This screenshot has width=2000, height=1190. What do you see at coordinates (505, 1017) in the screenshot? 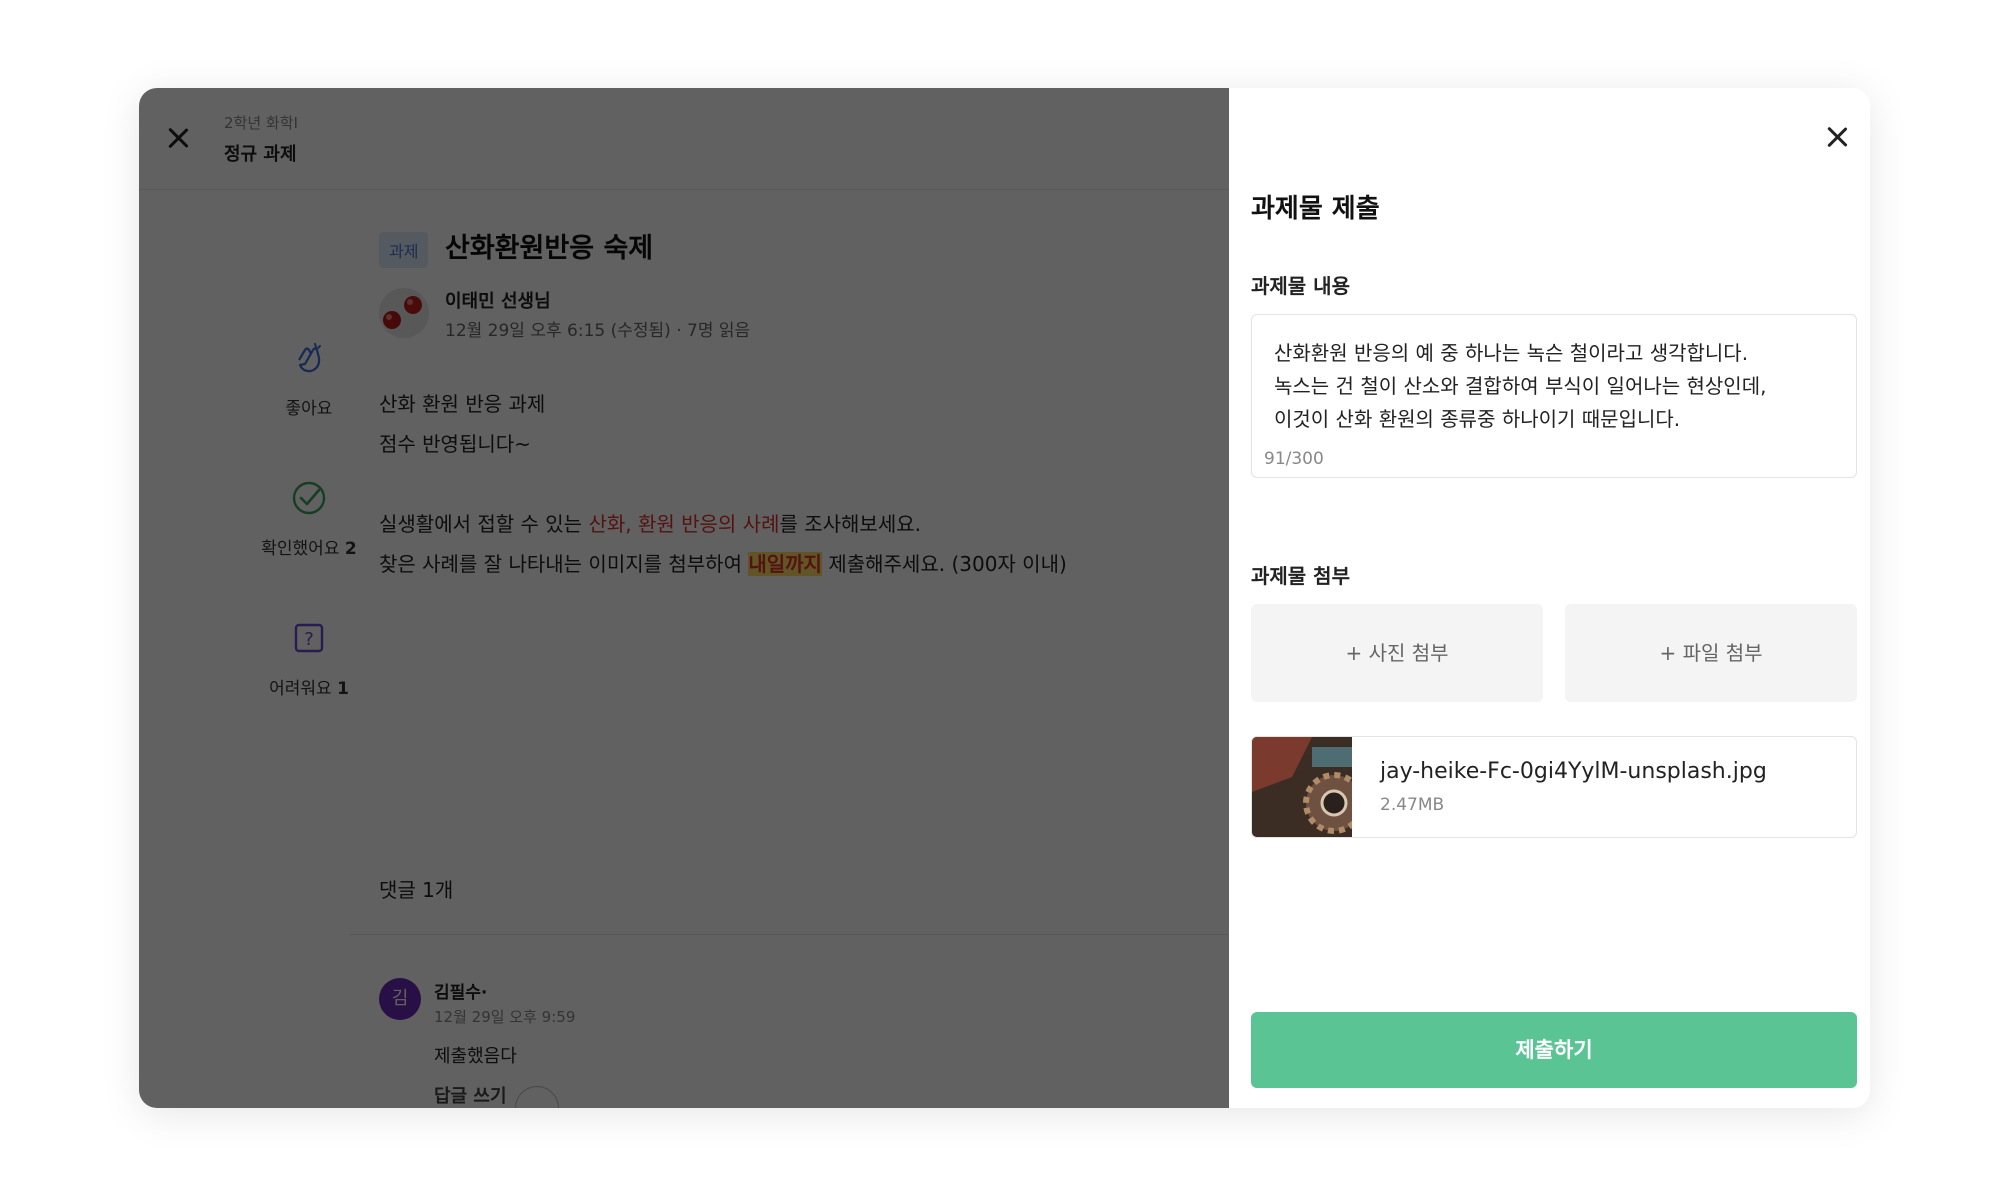
I see `comment-time: 12월 29일 오후 9:59` at bounding box center [505, 1017].